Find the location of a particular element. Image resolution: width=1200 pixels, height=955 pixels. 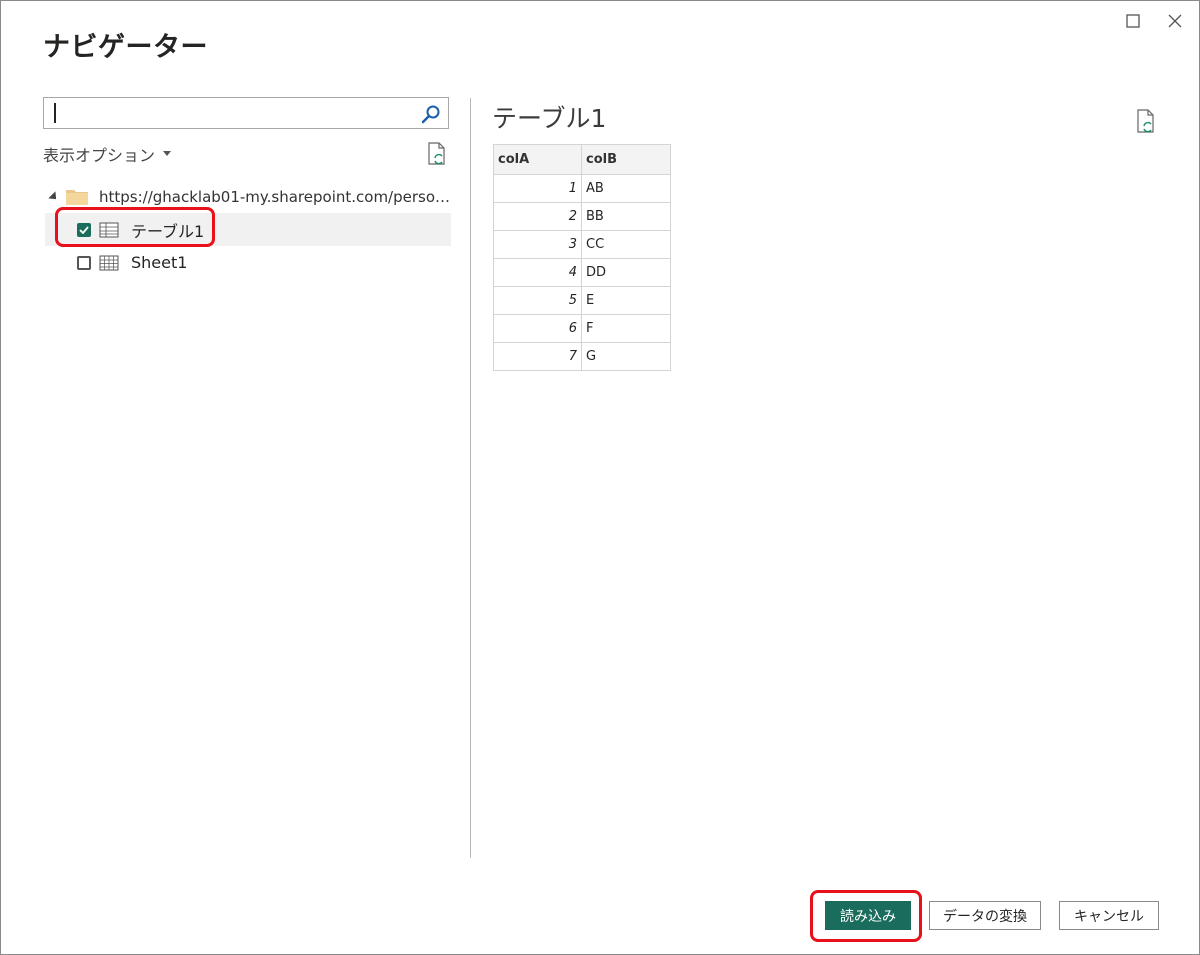

table-cell: 1 is located at coordinates (537, 188).